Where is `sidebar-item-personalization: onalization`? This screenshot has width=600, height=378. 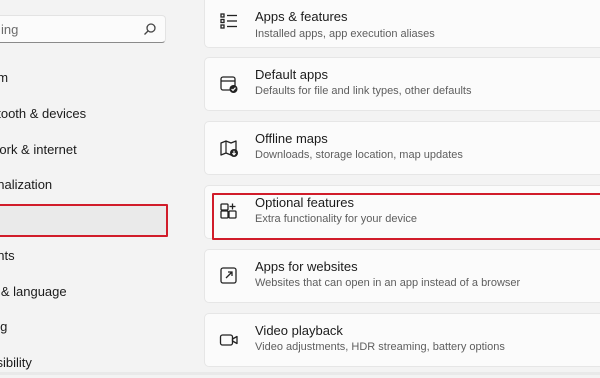 sidebar-item-personalization: onalization is located at coordinates (83, 185).